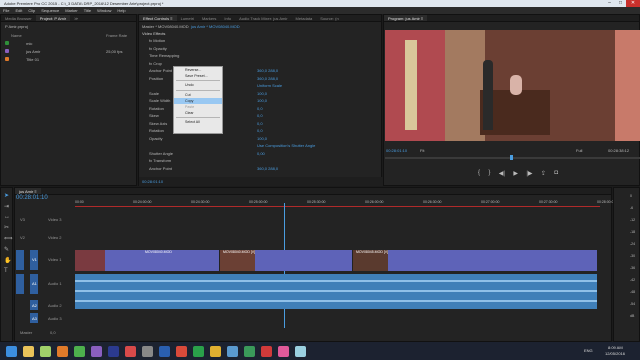  I want to click on effect-property-name: Scale, so click(154, 93).